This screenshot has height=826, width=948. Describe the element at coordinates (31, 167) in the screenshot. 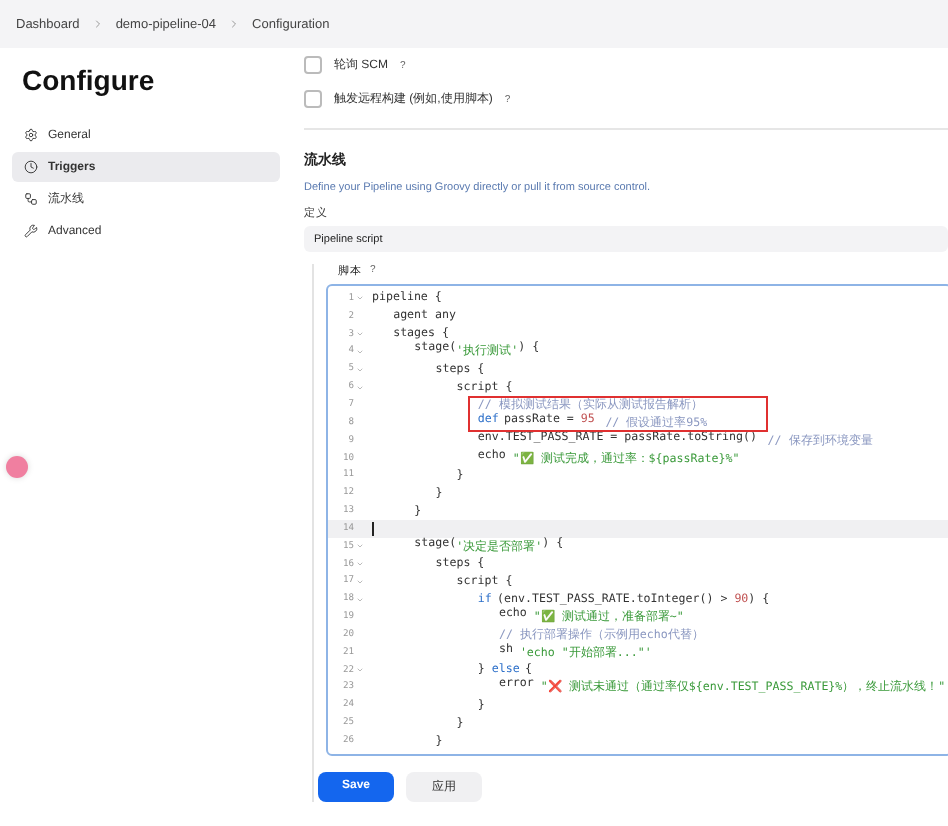

I see `clock-icon` at that location.